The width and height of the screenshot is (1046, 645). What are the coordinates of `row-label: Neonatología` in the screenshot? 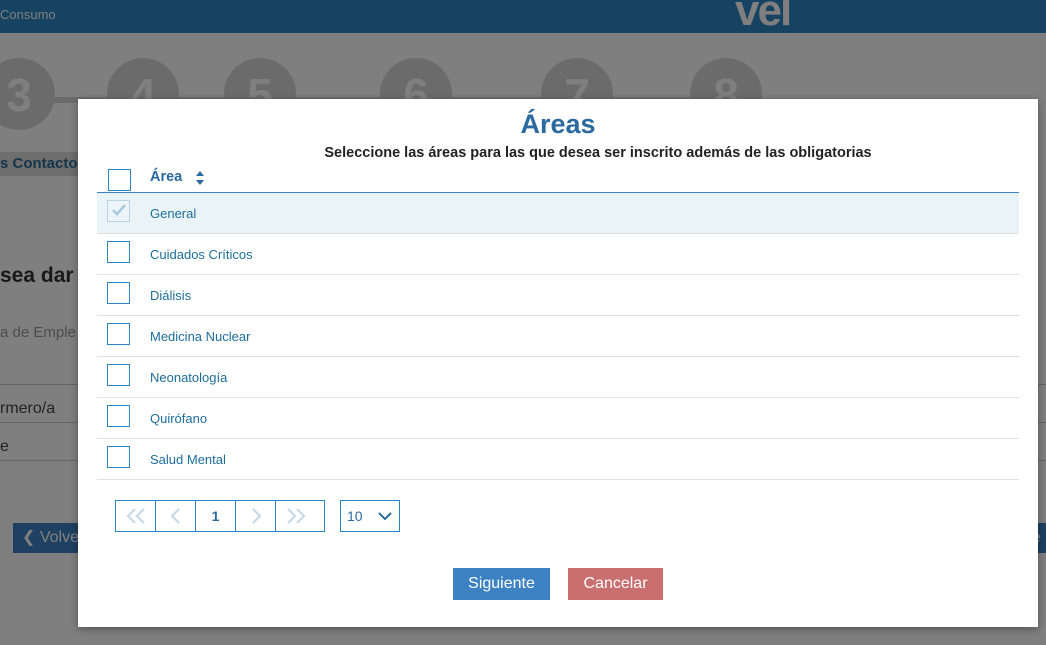 It's located at (189, 377).